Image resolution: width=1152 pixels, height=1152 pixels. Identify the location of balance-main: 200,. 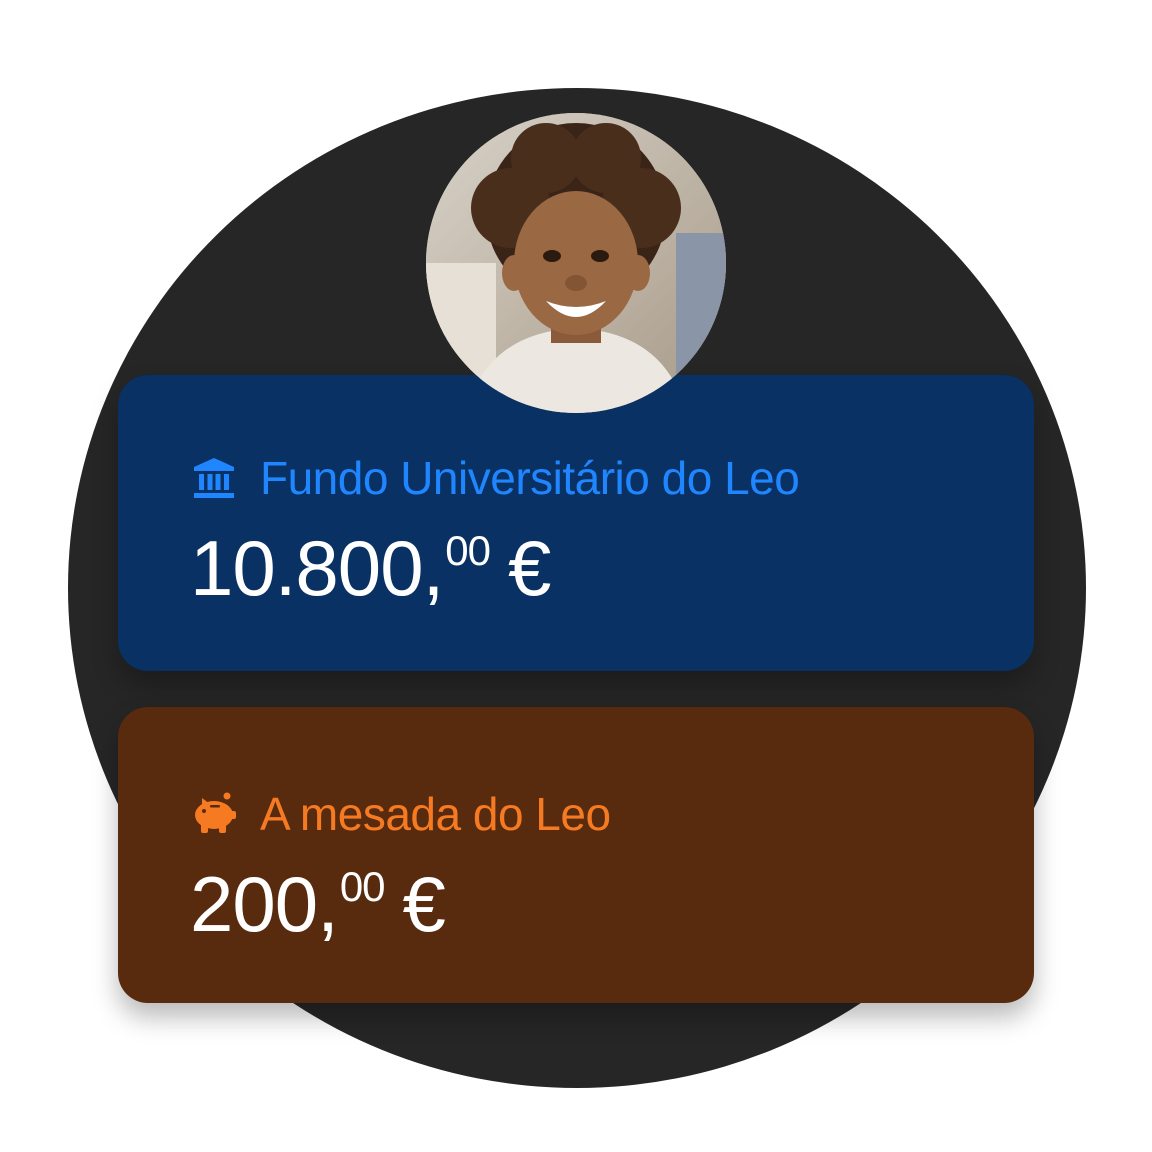
(264, 904).